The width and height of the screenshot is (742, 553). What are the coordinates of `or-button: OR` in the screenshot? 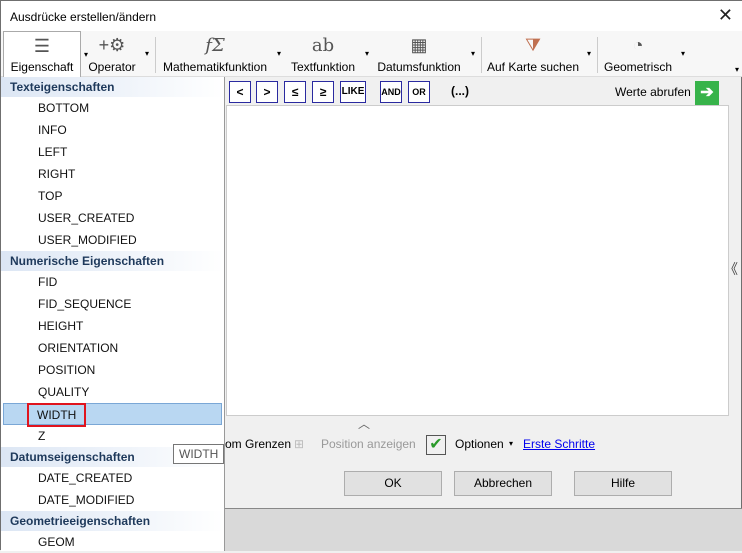 It's located at (419, 92).